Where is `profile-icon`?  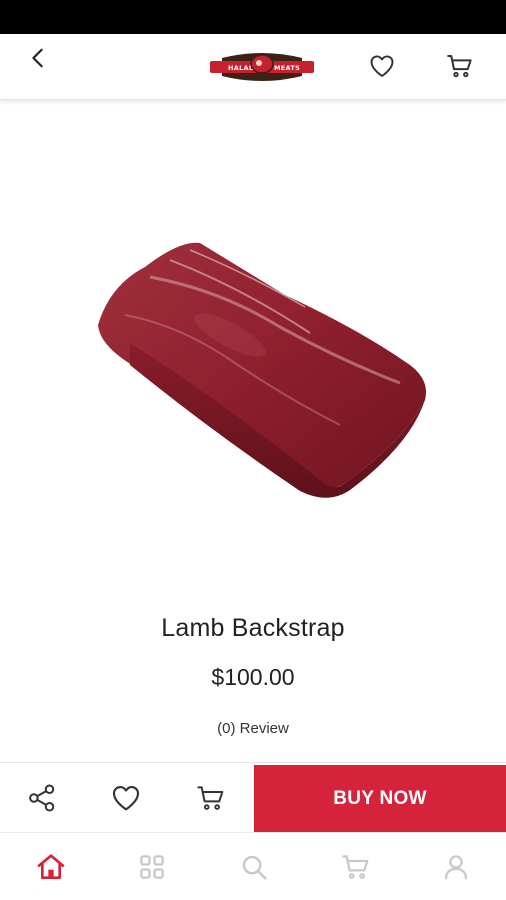
profile-icon is located at coordinates (456, 867).